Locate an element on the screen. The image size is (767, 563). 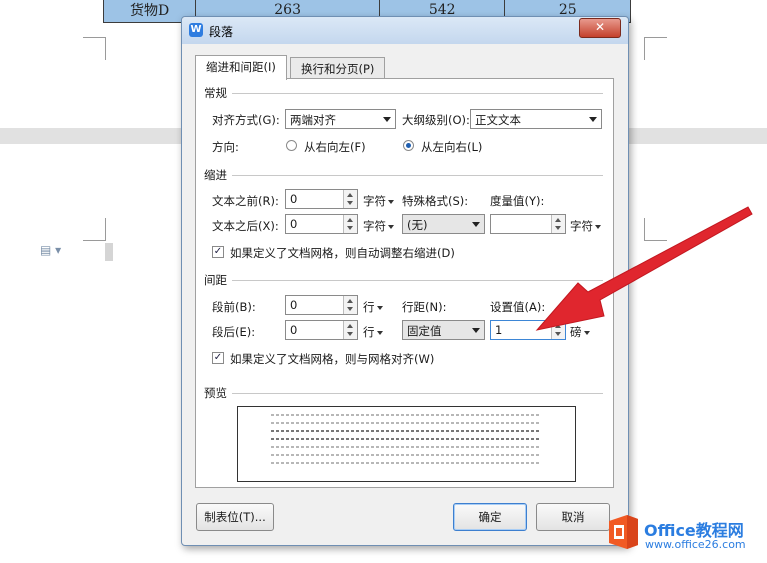
tab-indent-spacing: 缩进和间距(I) is located at coordinates (241, 67).